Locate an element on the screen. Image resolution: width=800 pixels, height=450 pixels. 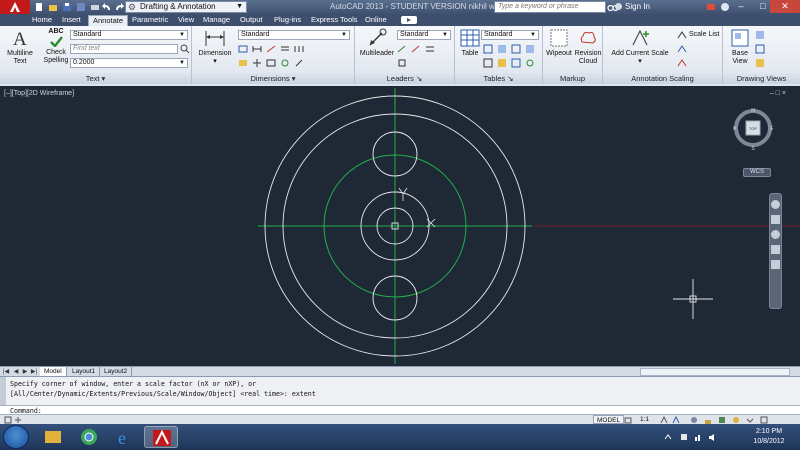
tab-insert: Insert is located at coordinates (71, 20).